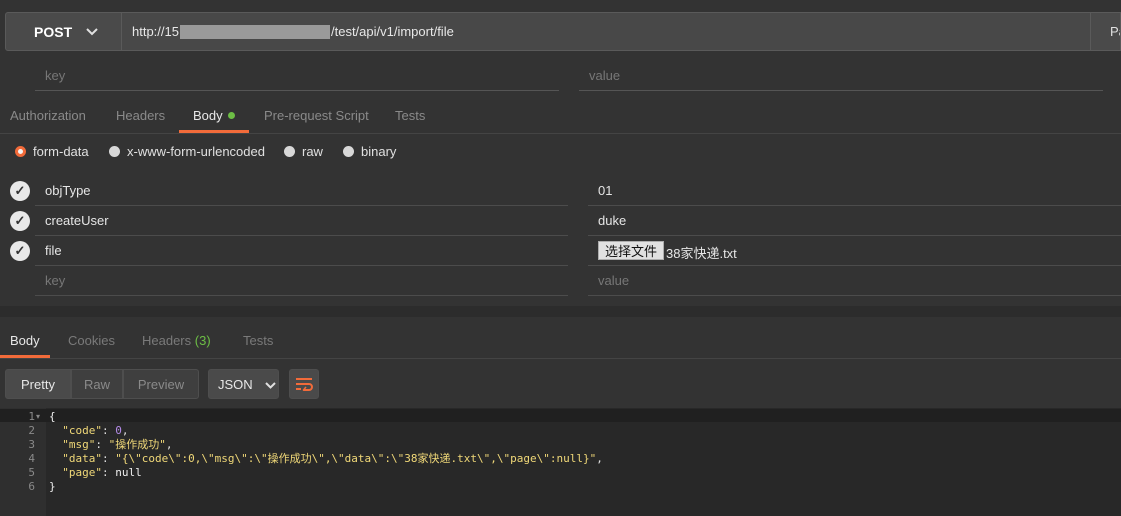 The image size is (1121, 516). I want to click on response-tab-headers: Headers (3), so click(176, 340).